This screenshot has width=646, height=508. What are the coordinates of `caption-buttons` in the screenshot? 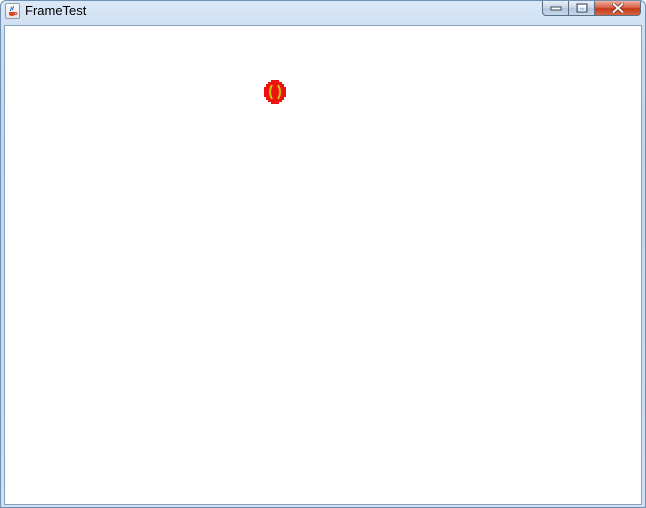 It's located at (591, 8).